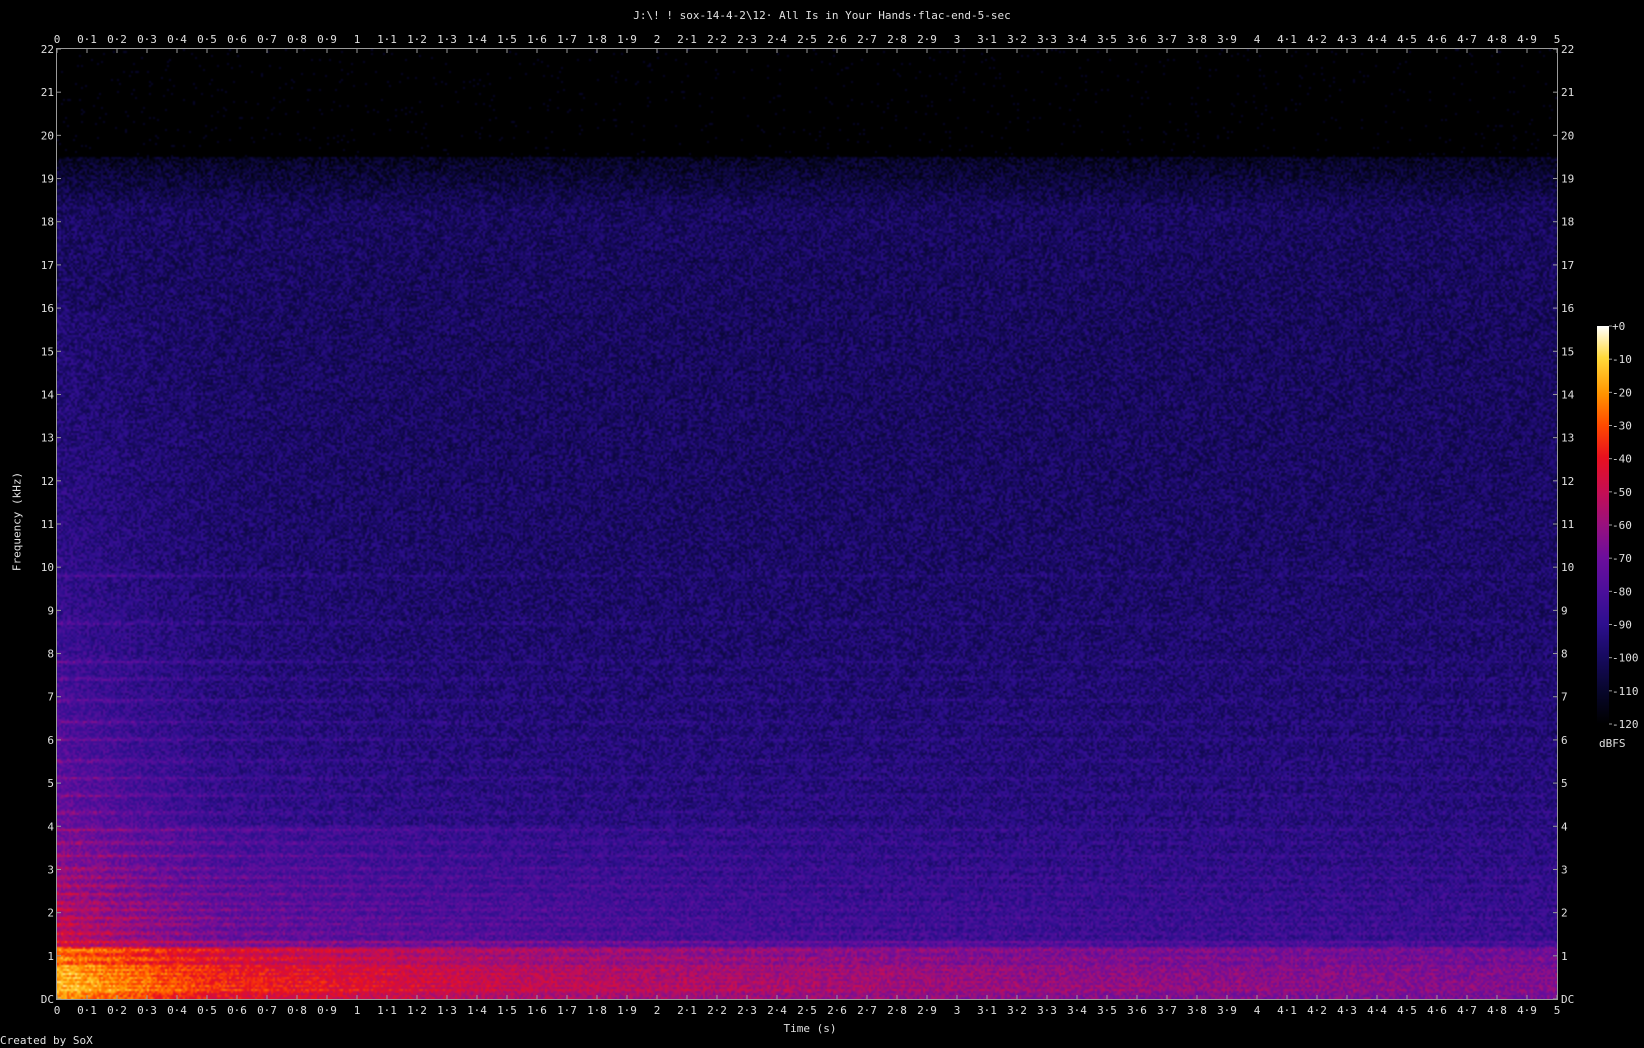  Describe the element at coordinates (1317, 39) in the screenshot. I see `x-tick-label: 4·2` at that location.